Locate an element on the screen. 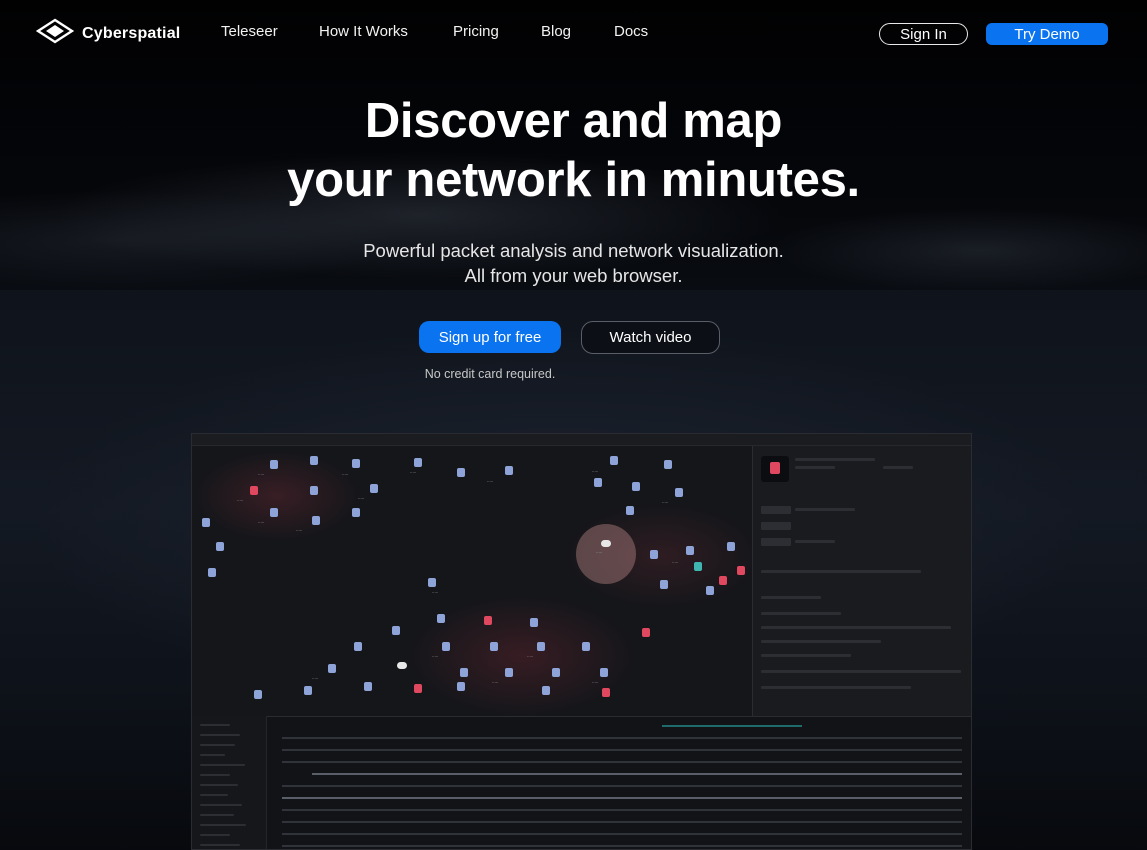 This screenshot has width=1147, height=850. hero-headline-line1: Discover and map is located at coordinates (573, 121).